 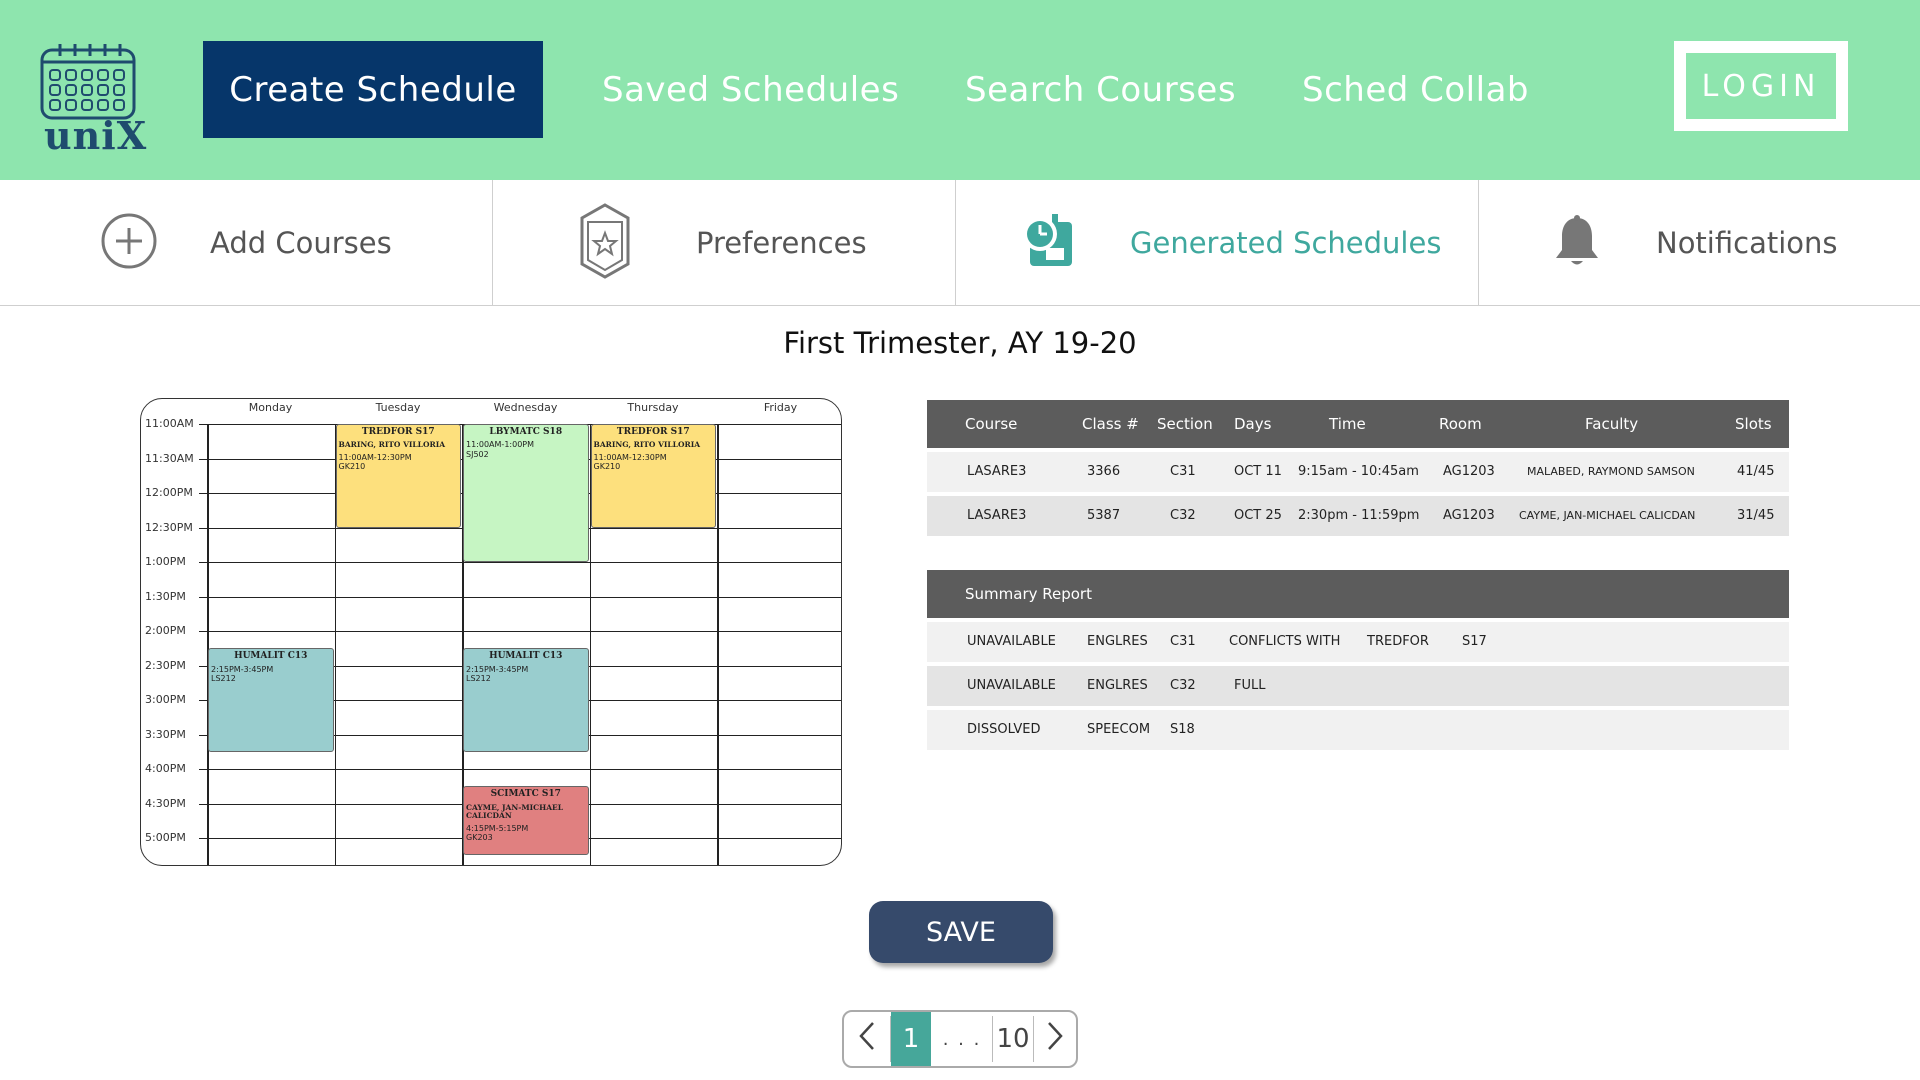 What do you see at coordinates (398, 407) in the screenshot?
I see `day-label: Tuesday` at bounding box center [398, 407].